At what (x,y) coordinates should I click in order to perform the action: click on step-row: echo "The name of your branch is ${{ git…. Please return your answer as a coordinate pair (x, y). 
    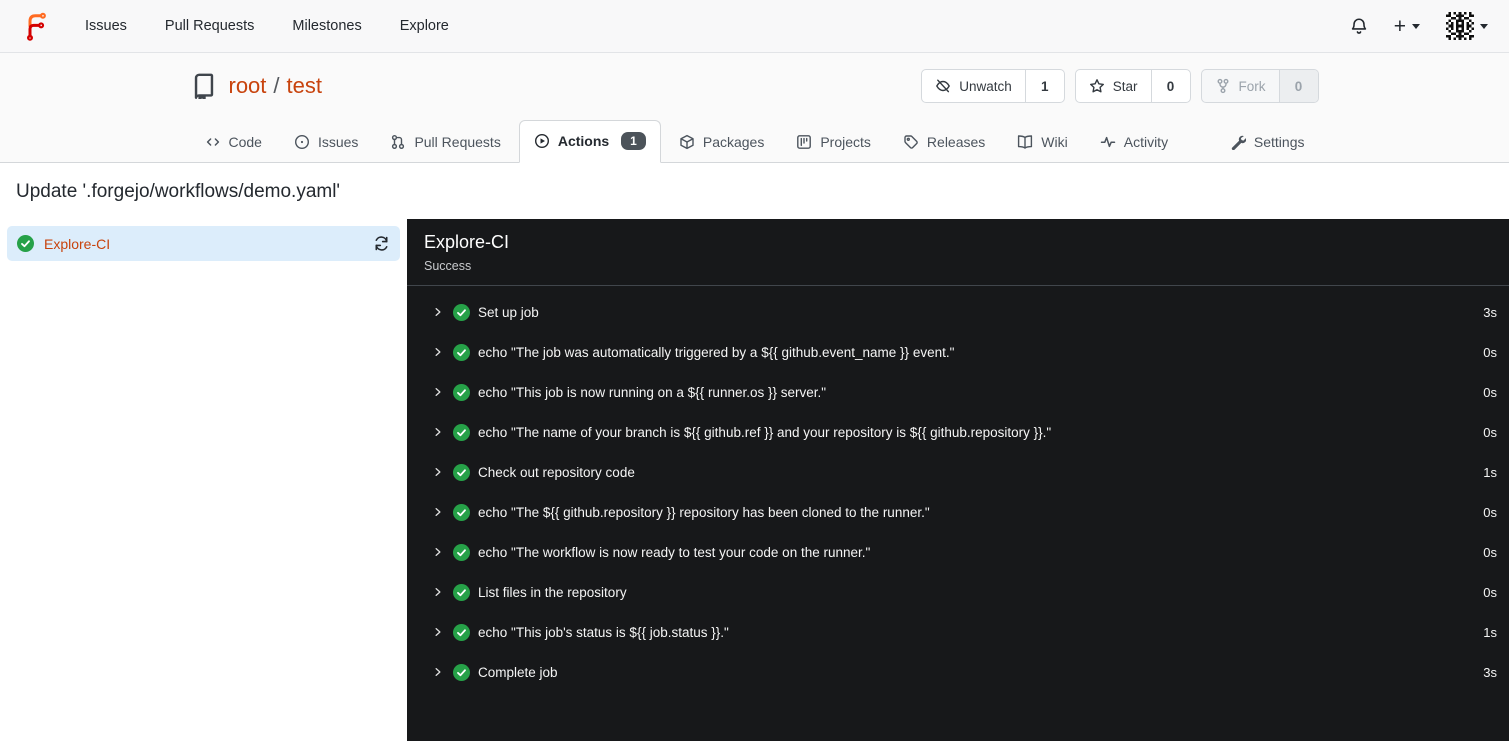
    Looking at the image, I should click on (958, 432).